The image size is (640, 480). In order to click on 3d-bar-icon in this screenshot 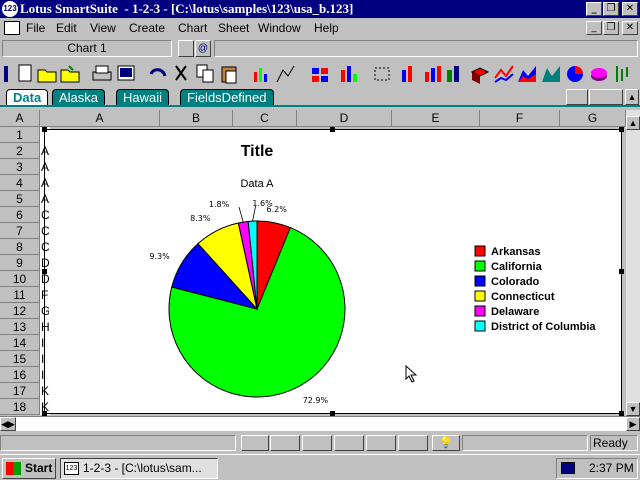, I will do `click(455, 74)`.